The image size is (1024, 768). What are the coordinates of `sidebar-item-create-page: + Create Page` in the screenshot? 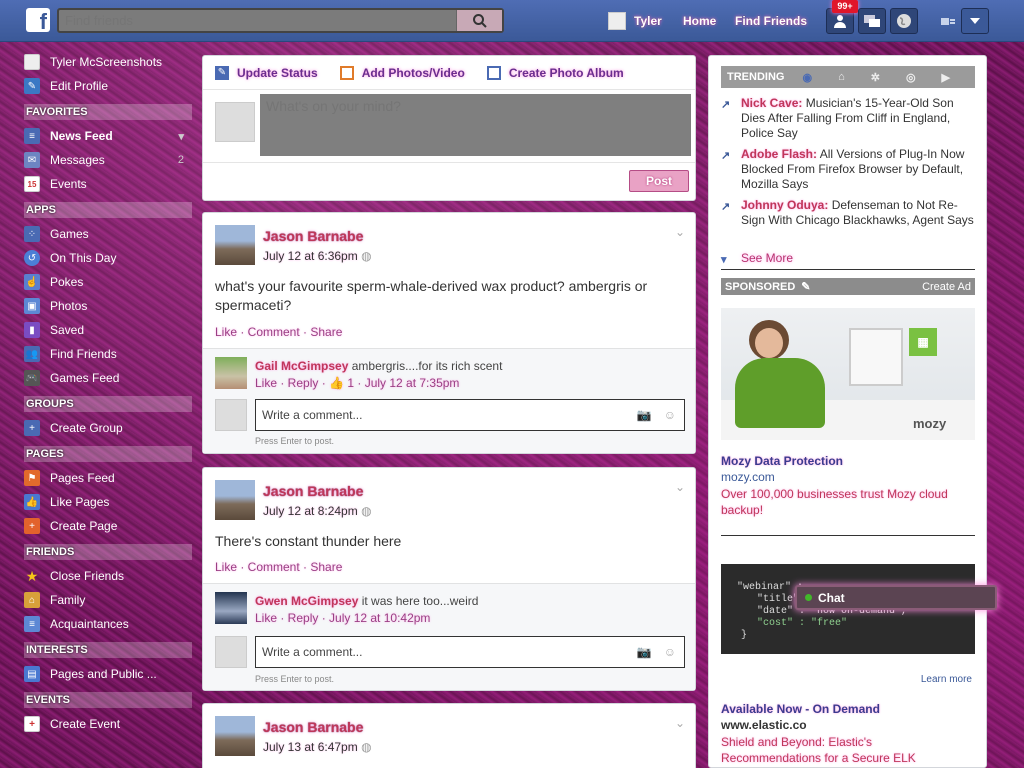 It's located at (106, 526).